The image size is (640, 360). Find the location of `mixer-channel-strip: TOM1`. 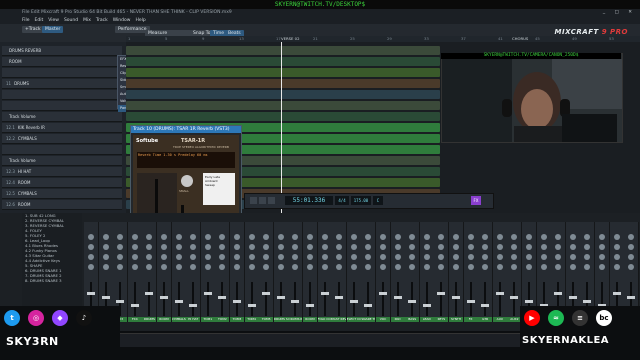

mixer-channel-strip: TOM1 is located at coordinates (208, 272).